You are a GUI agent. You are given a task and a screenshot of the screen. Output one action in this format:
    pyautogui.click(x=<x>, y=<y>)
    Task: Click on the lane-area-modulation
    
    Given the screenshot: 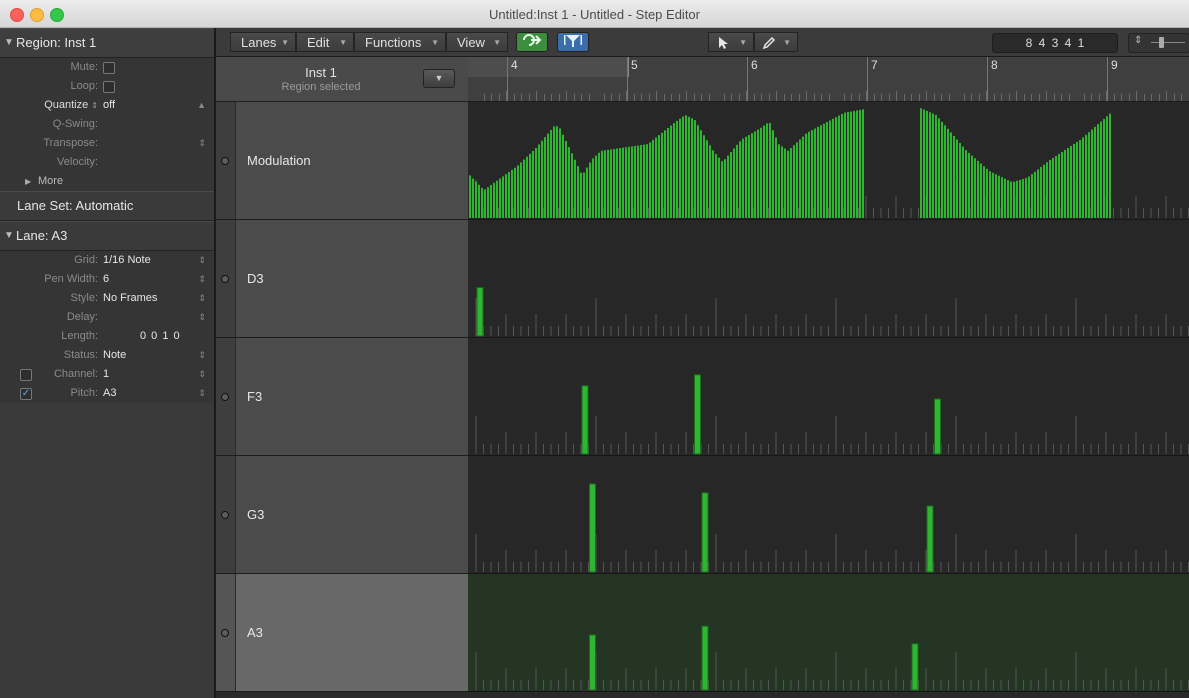 What is the action you would take?
    pyautogui.click(x=828, y=161)
    